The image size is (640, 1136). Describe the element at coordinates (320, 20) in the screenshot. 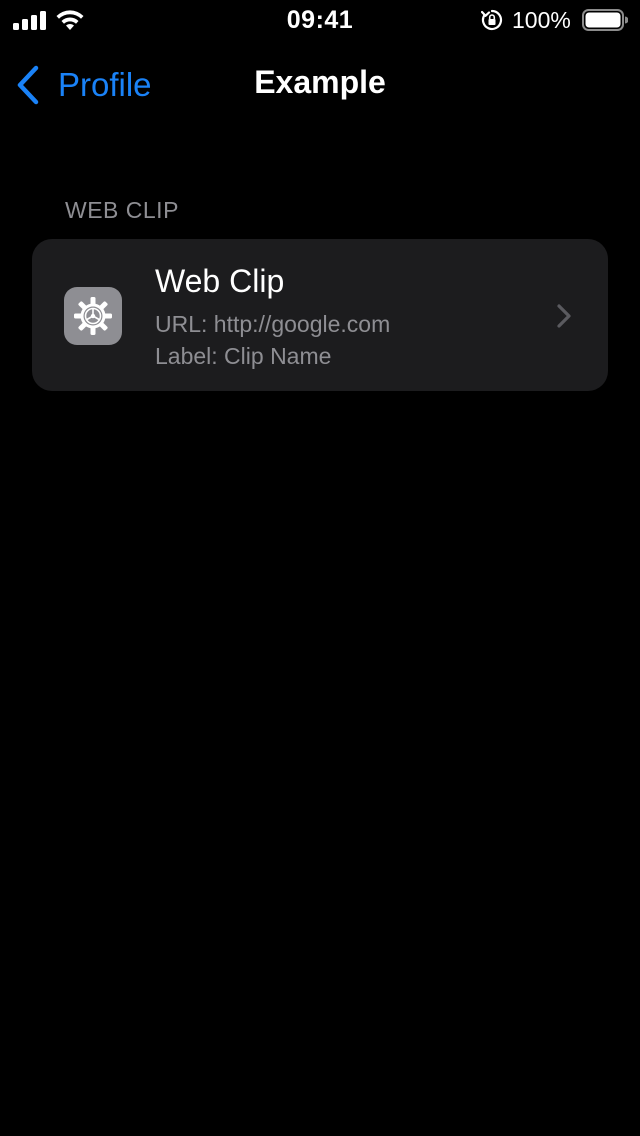

I see `status-bar: 09:41 100%` at that location.